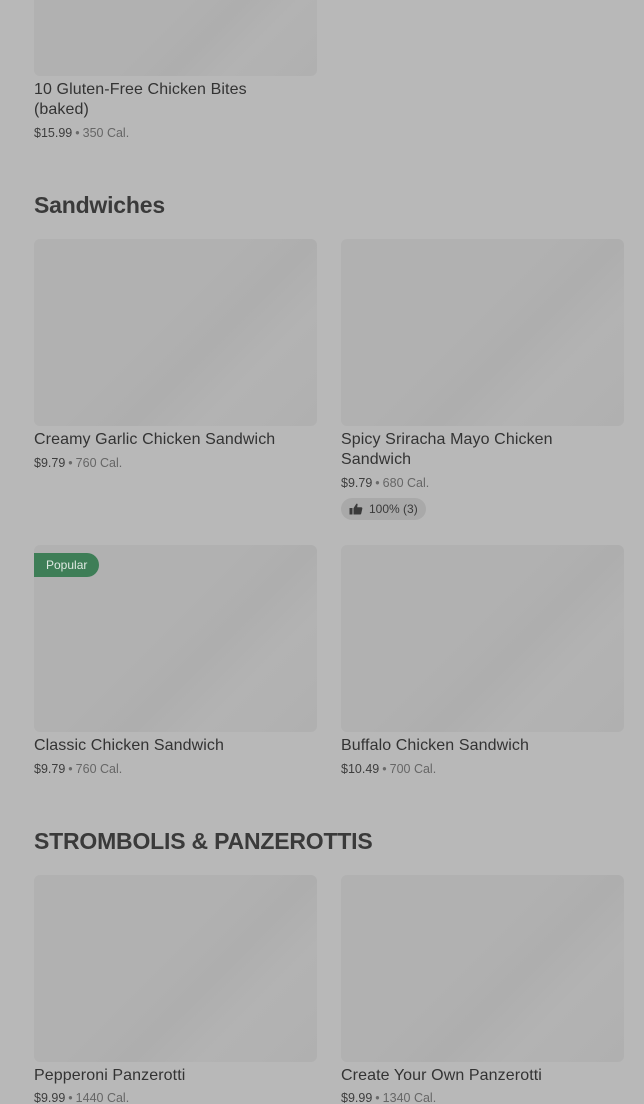  Describe the element at coordinates (53, 133) in the screenshot. I see `item-price: $15.99` at that location.